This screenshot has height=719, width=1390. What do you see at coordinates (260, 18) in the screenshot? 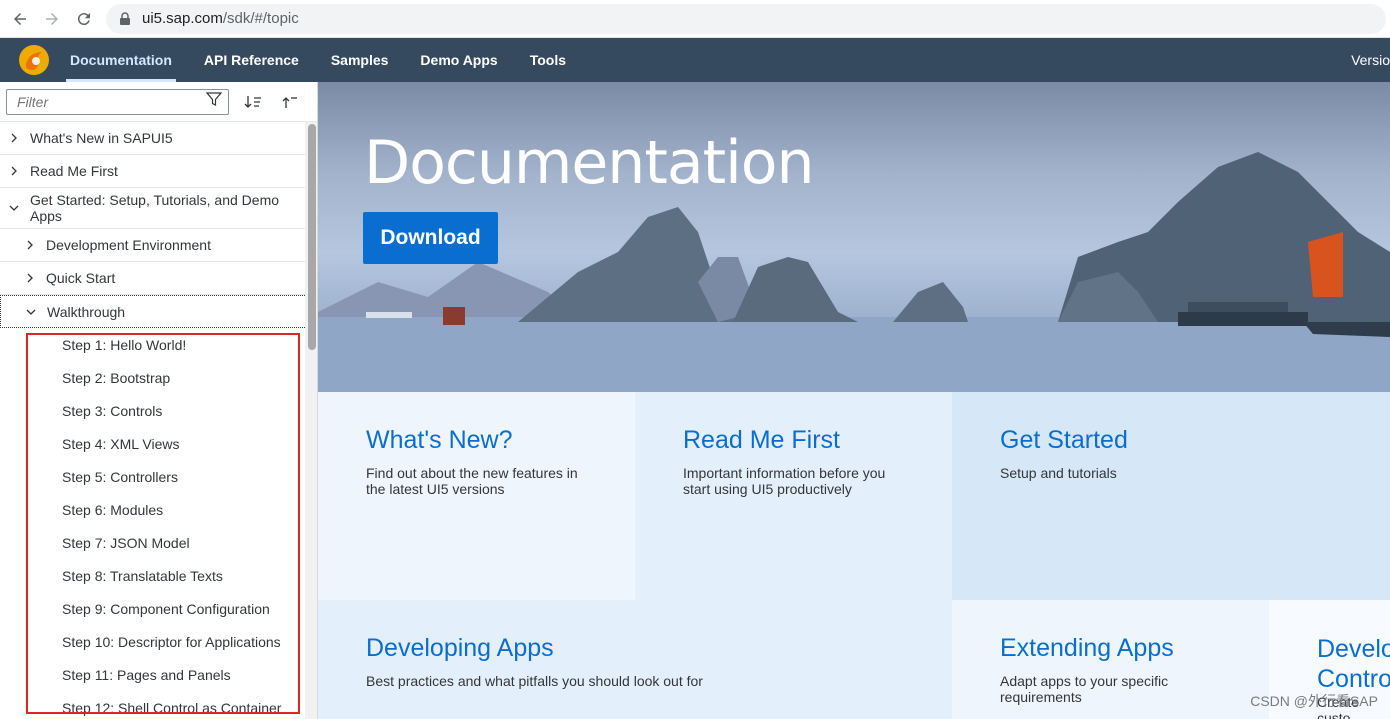
I see `url-path: /sdk/#/topic` at bounding box center [260, 18].